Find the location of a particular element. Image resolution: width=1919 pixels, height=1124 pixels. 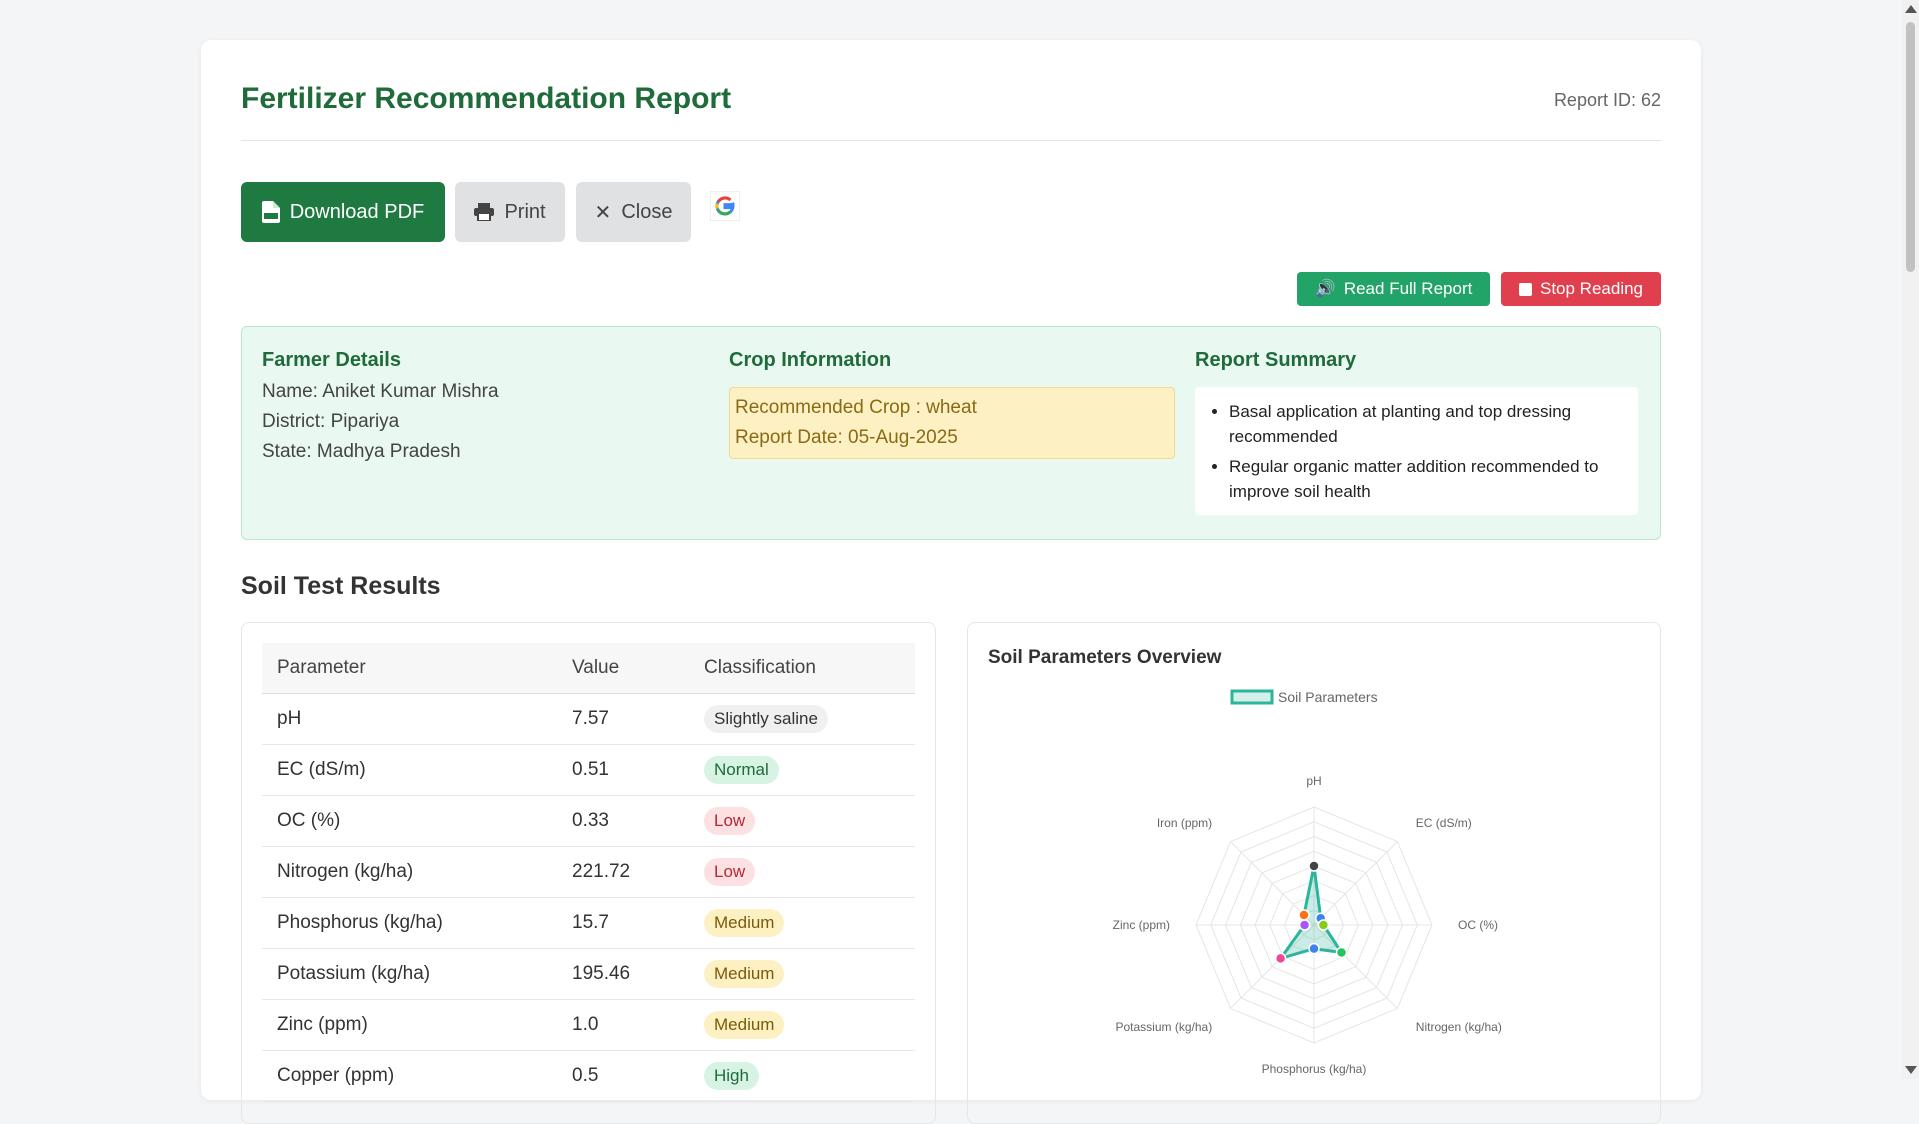

radar-axis-label: Nitrogen (kg/ha) is located at coordinates (1459, 1027).